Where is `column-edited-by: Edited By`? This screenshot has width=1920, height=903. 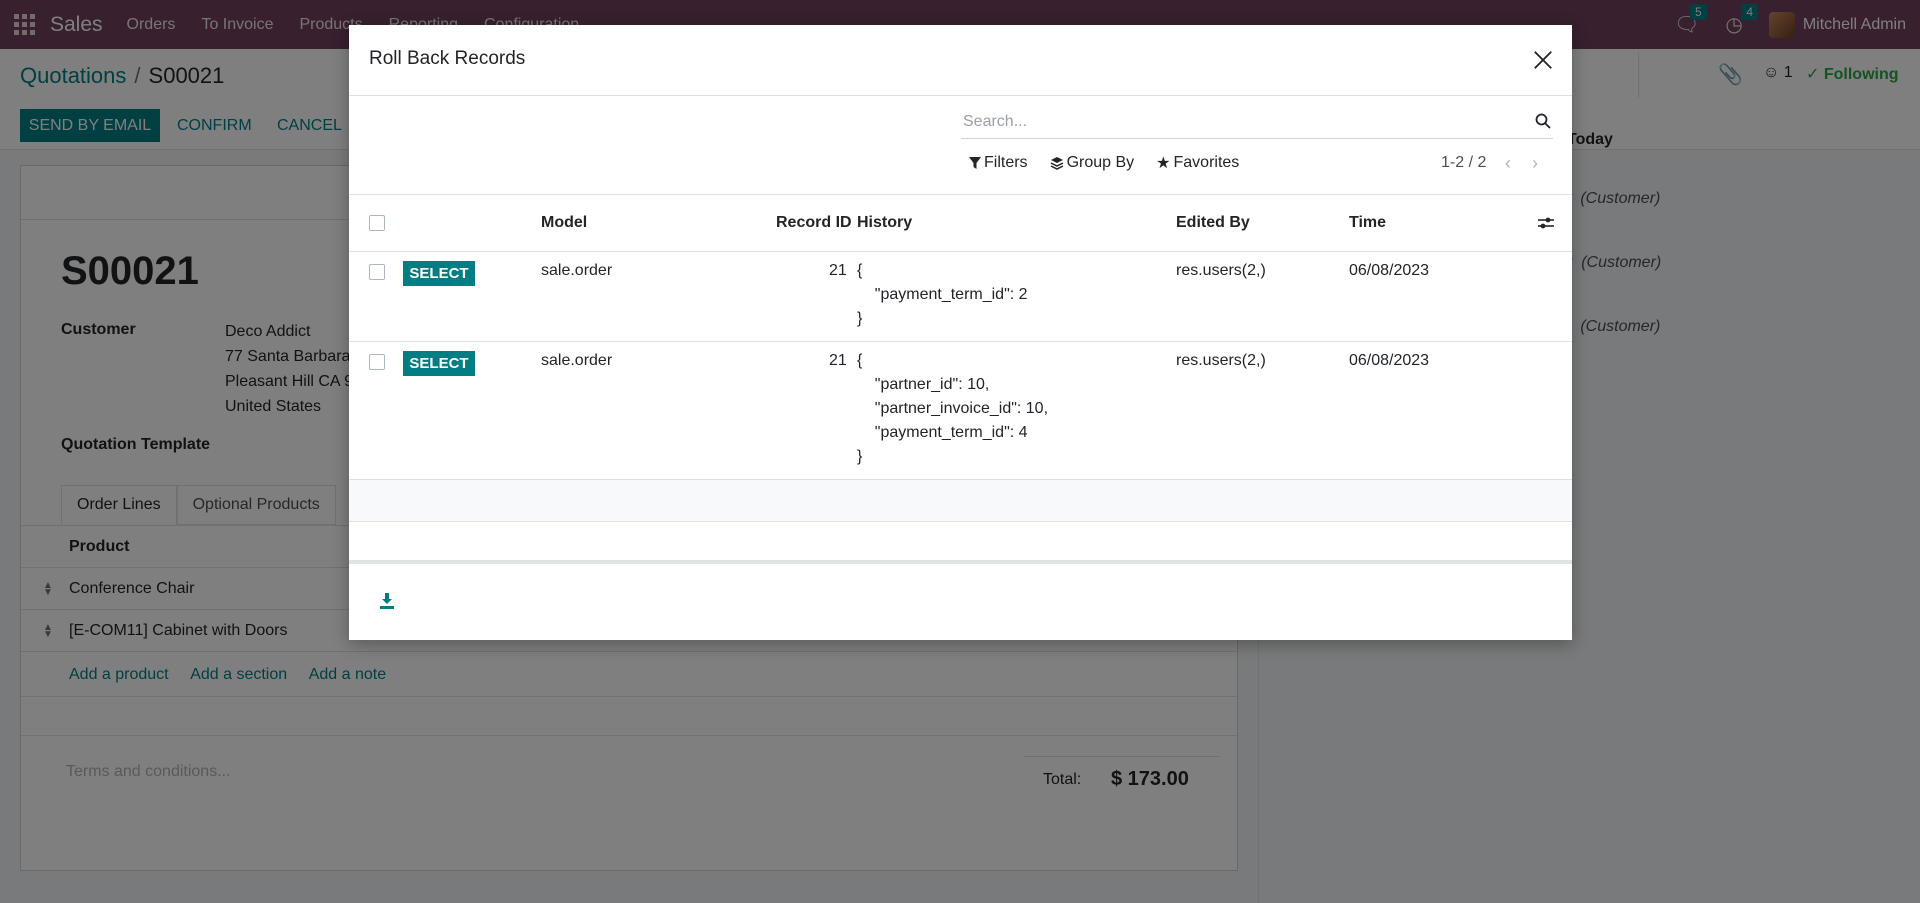
column-edited-by: Edited By is located at coordinates (1213, 223).